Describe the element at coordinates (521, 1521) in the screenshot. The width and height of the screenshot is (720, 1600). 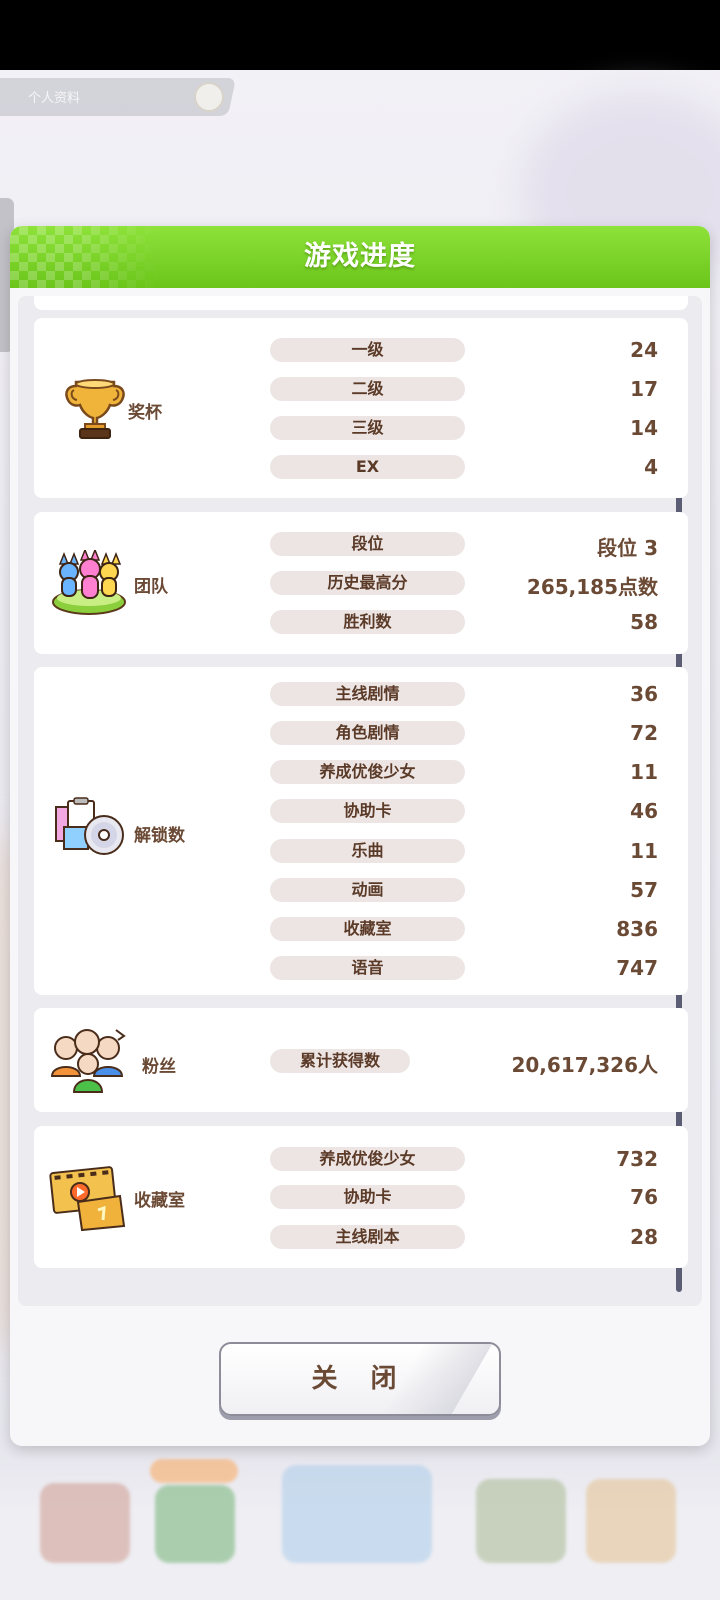
I see `nav-item-race` at that location.